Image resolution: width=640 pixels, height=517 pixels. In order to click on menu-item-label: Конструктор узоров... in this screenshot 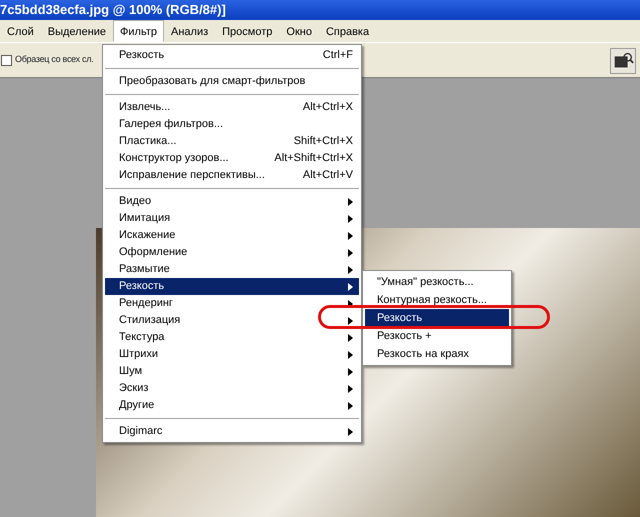, I will do `click(174, 158)`.